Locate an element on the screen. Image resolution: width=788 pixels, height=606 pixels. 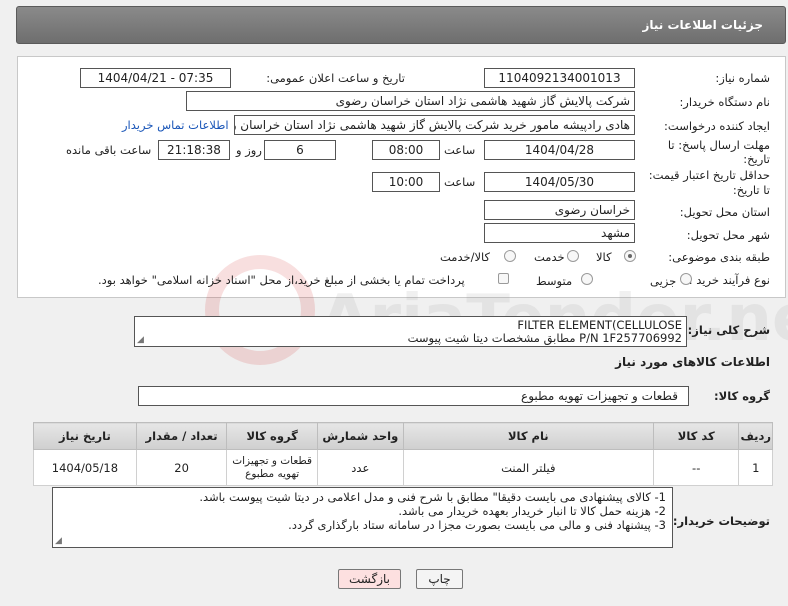
treasury-checkbox is located at coordinates (503, 278).